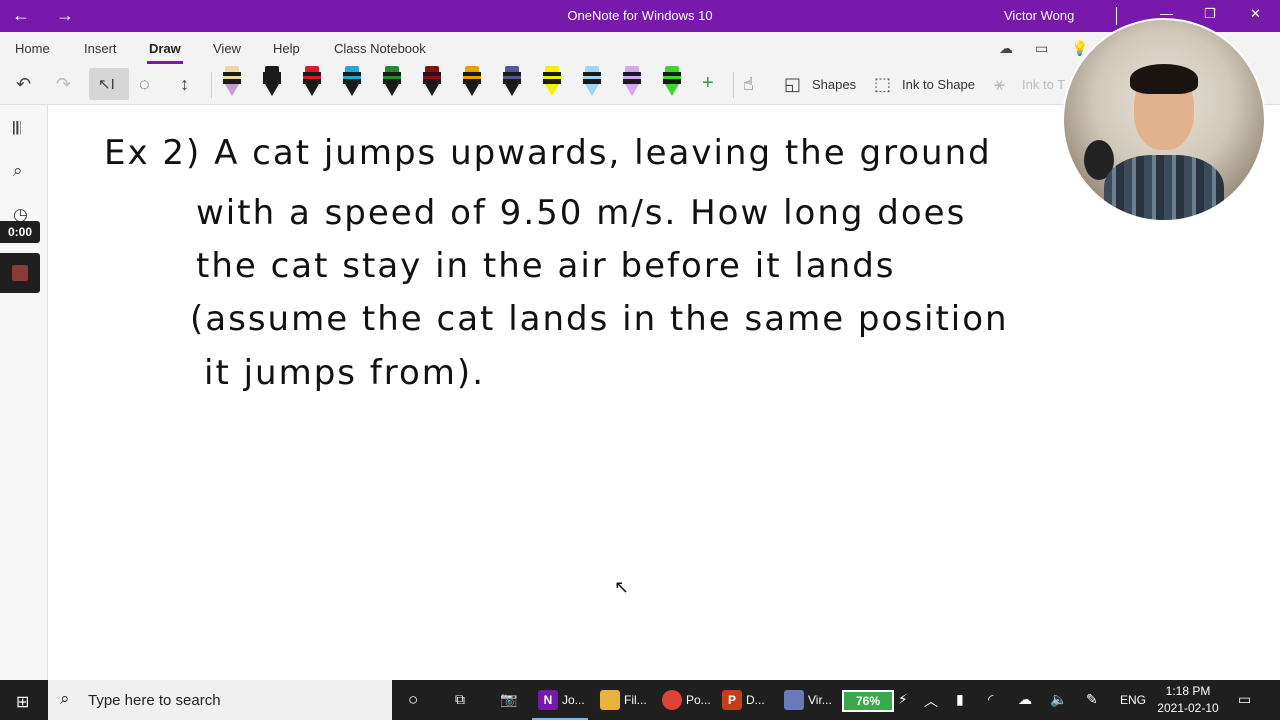 The width and height of the screenshot is (1280, 720). What do you see at coordinates (748, 84) in the screenshot?
I see `ink-replay-icon: ☝` at bounding box center [748, 84].